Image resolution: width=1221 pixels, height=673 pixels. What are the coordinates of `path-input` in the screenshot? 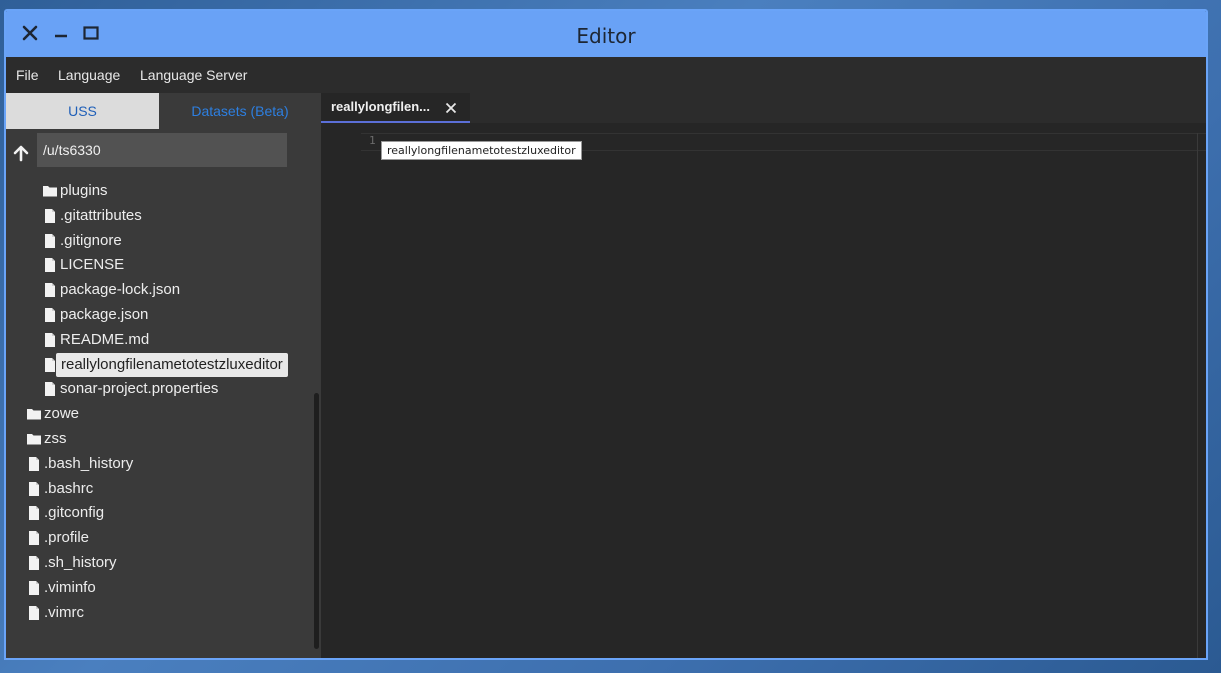 It's located at (162, 150).